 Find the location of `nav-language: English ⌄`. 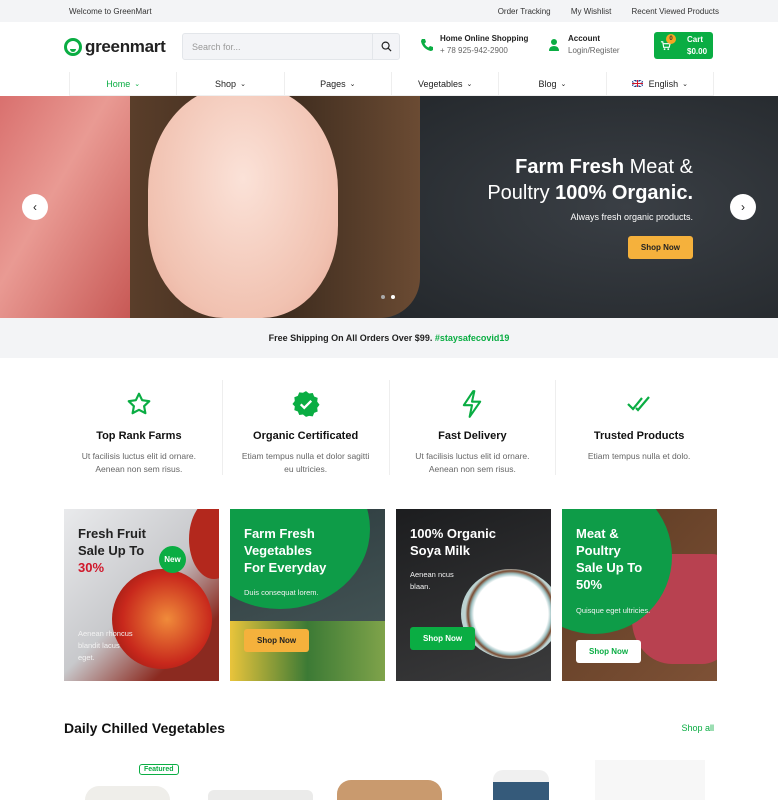

nav-language: English ⌄ is located at coordinates (659, 83).